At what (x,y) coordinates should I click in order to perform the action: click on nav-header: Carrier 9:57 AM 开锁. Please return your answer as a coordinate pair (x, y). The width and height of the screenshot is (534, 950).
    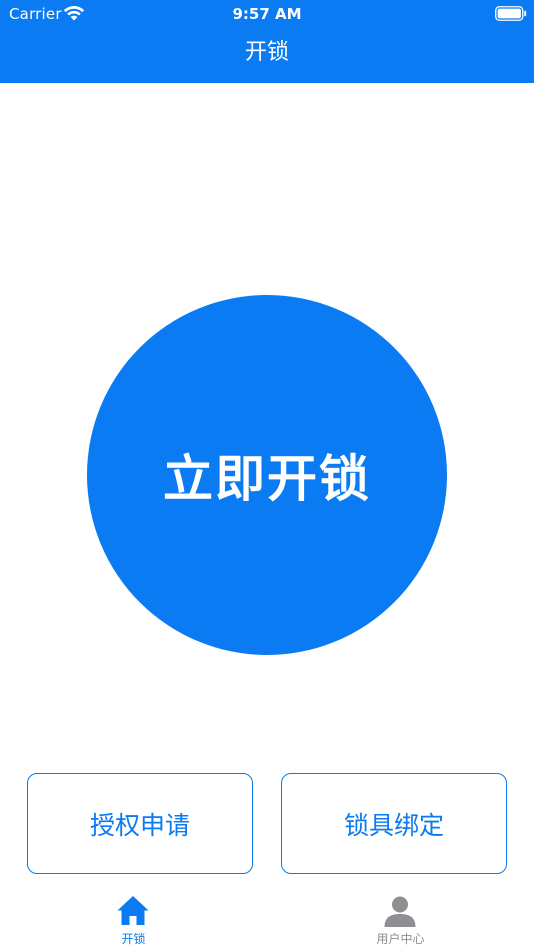
    Looking at the image, I should click on (267, 41).